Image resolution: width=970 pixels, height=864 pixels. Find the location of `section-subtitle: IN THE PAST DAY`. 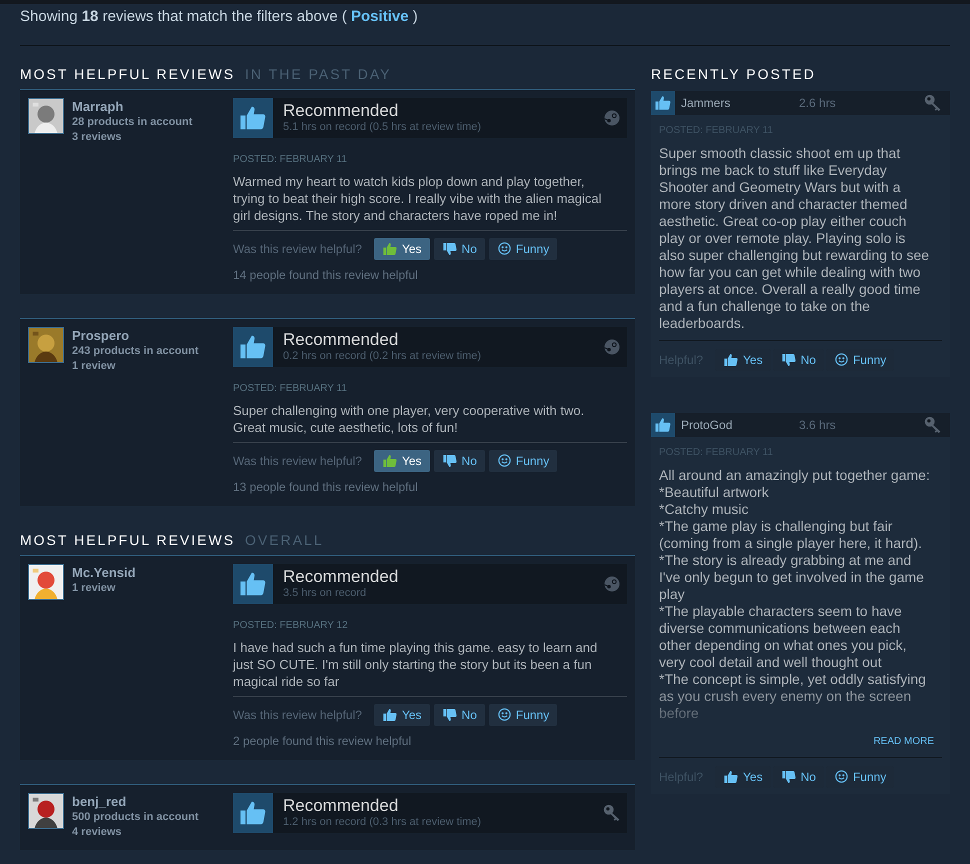

section-subtitle: IN THE PAST DAY is located at coordinates (318, 74).